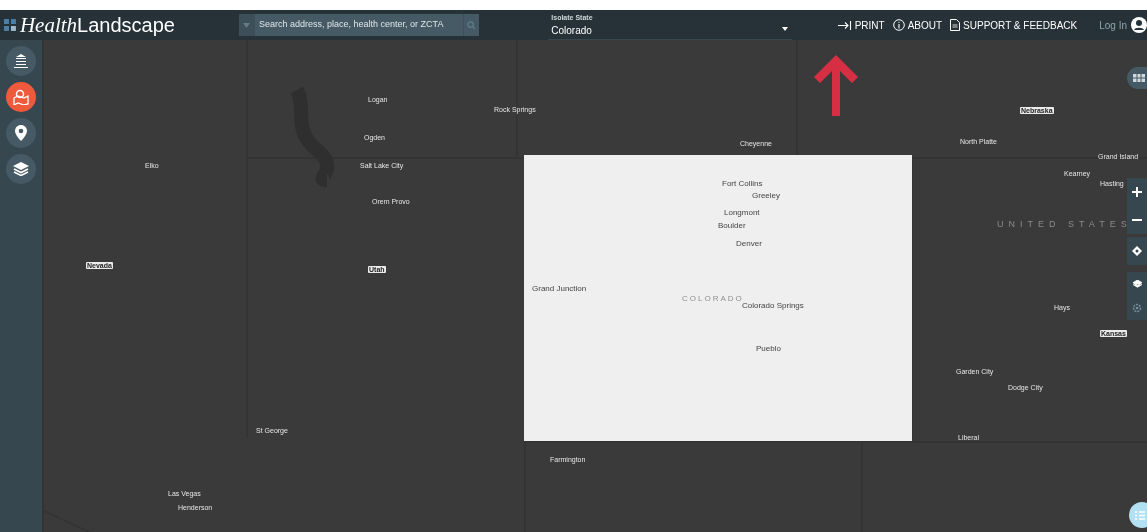  I want to click on nav-link: SUPPORT & FEEDBACK, so click(1014, 25).